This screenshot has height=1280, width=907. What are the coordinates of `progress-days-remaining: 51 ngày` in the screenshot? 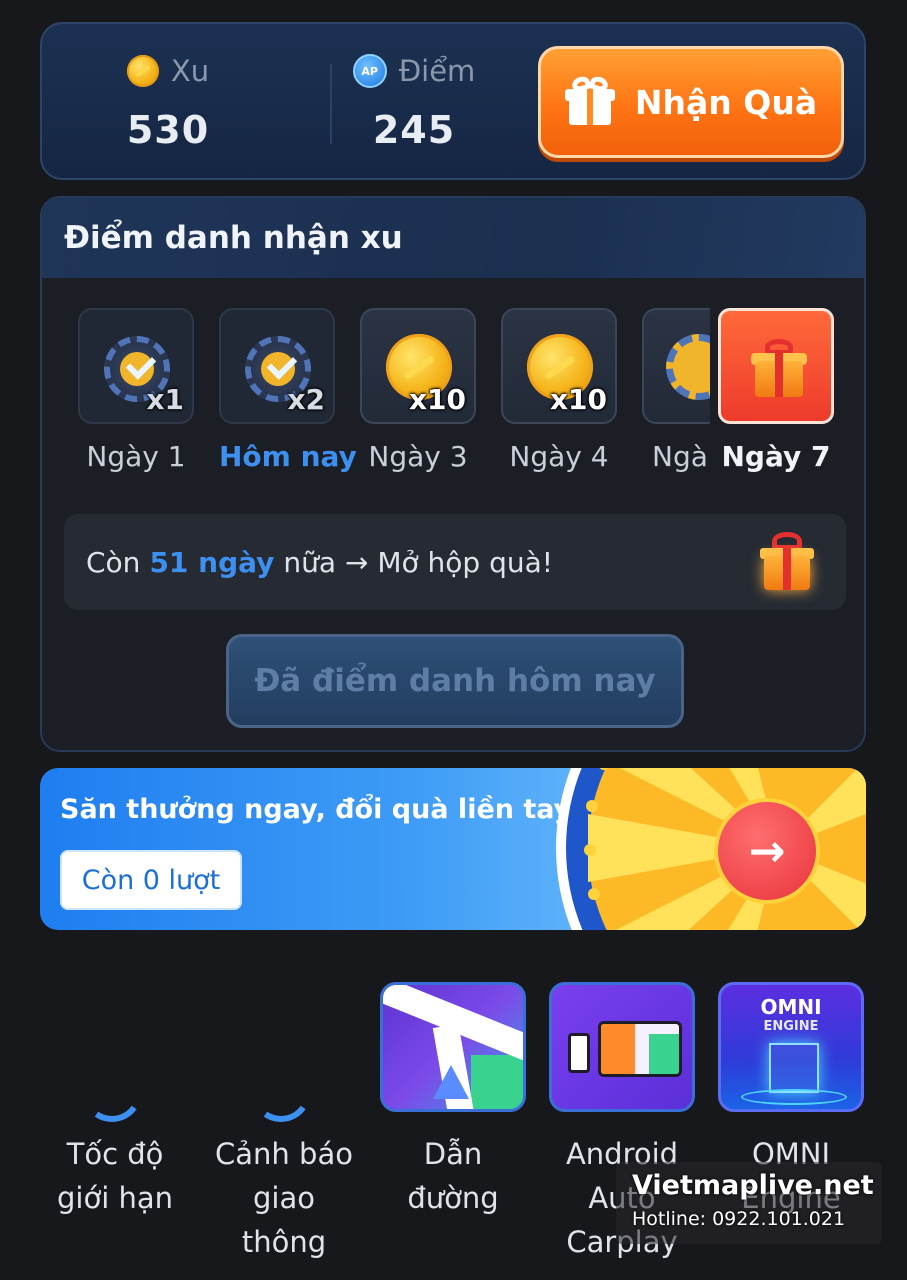 It's located at (212, 562).